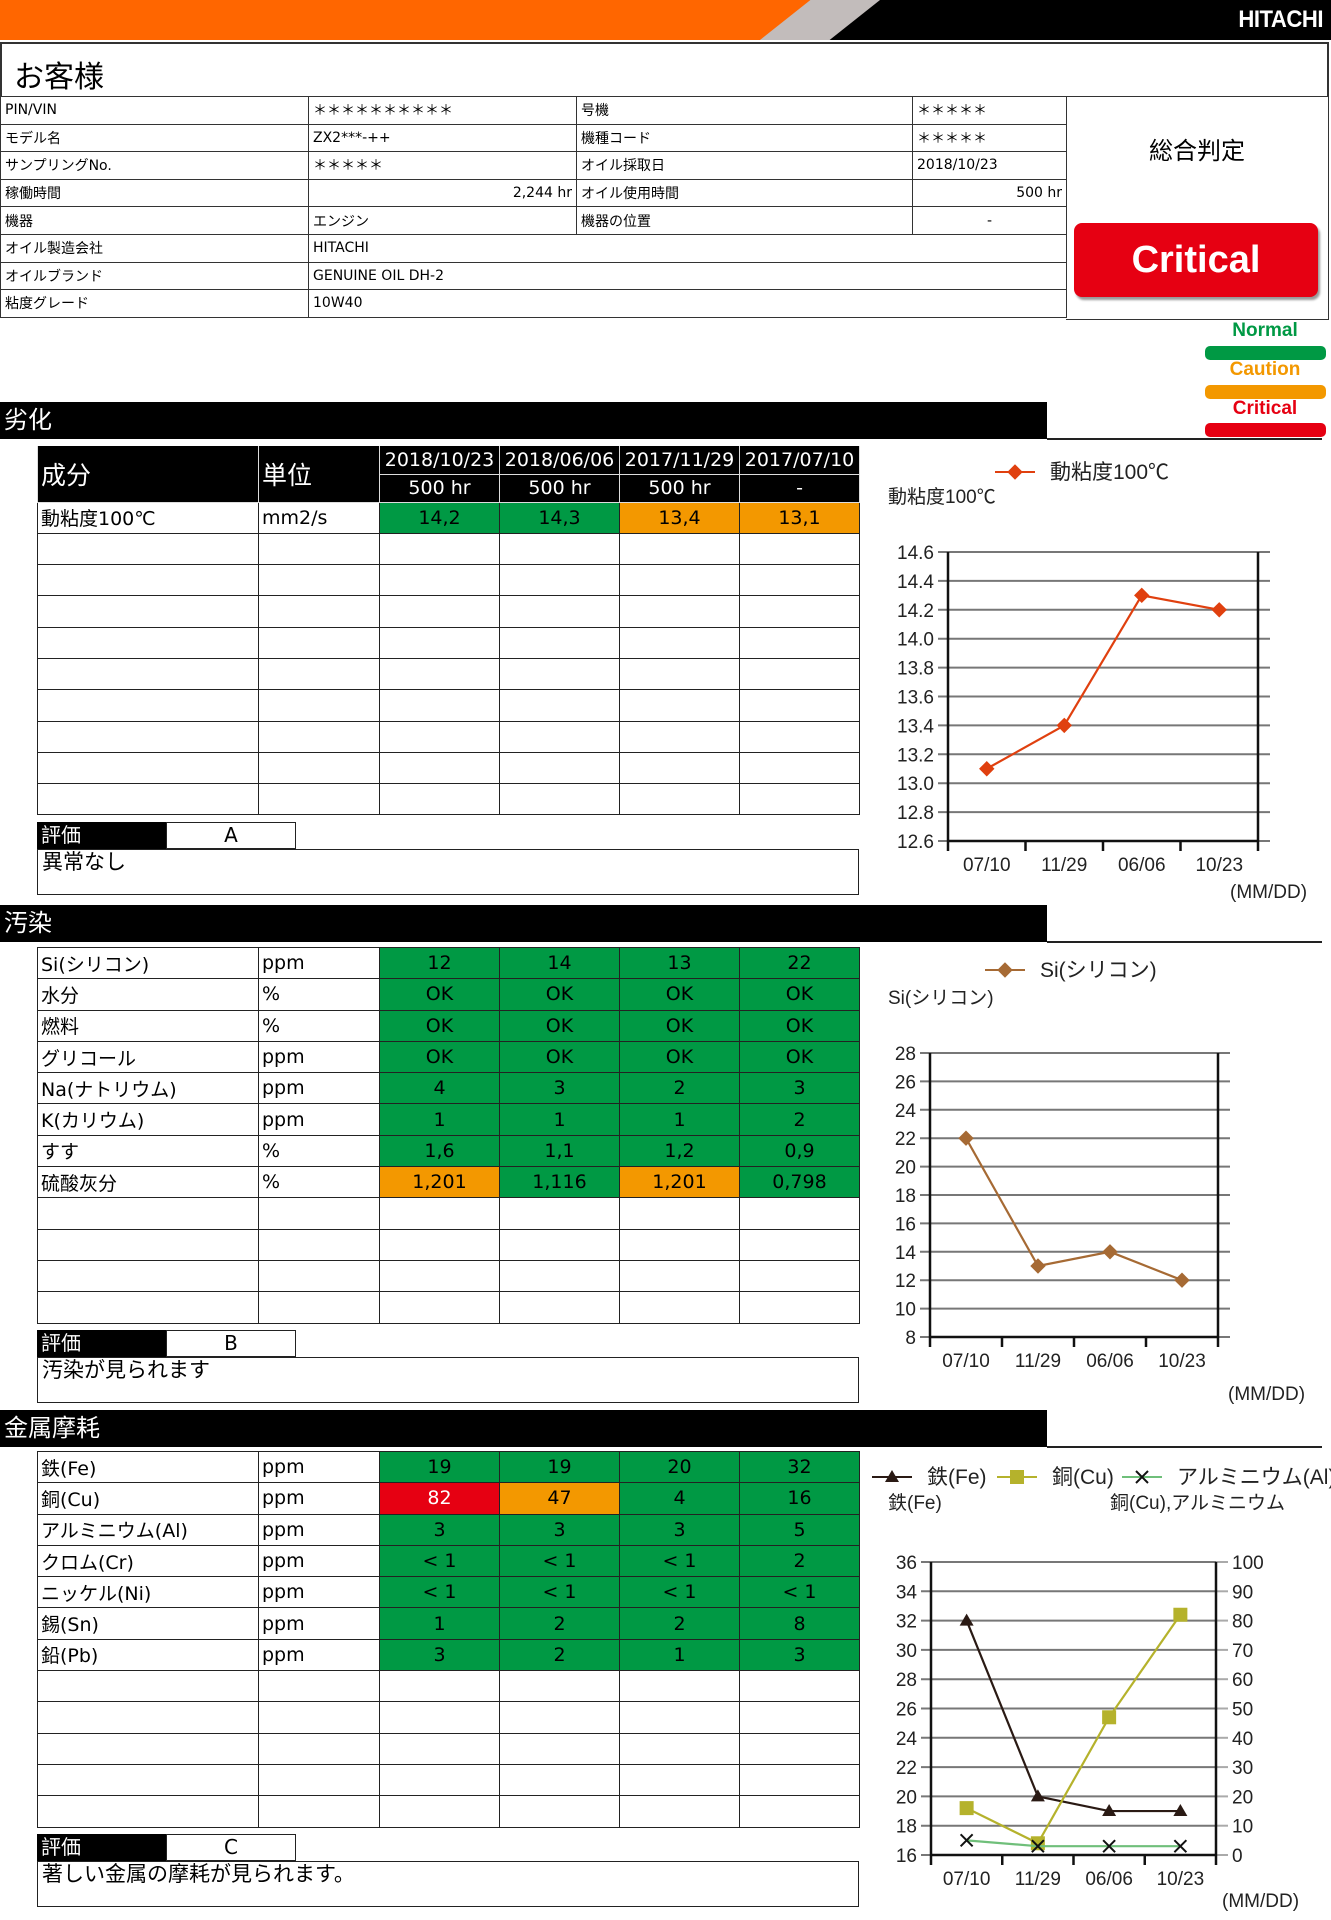  Describe the element at coordinates (1197, 1503) in the screenshot. I see `y-axis-right-title: 銅(Cu),アルミニウム` at that location.